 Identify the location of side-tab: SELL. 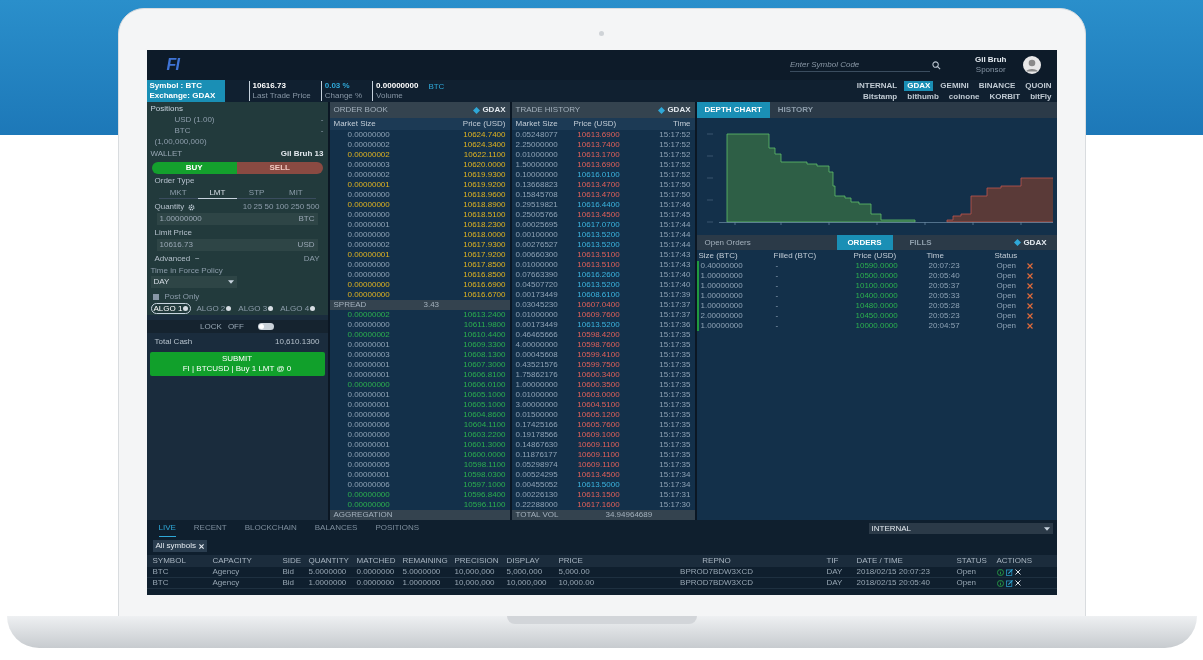
(280, 168).